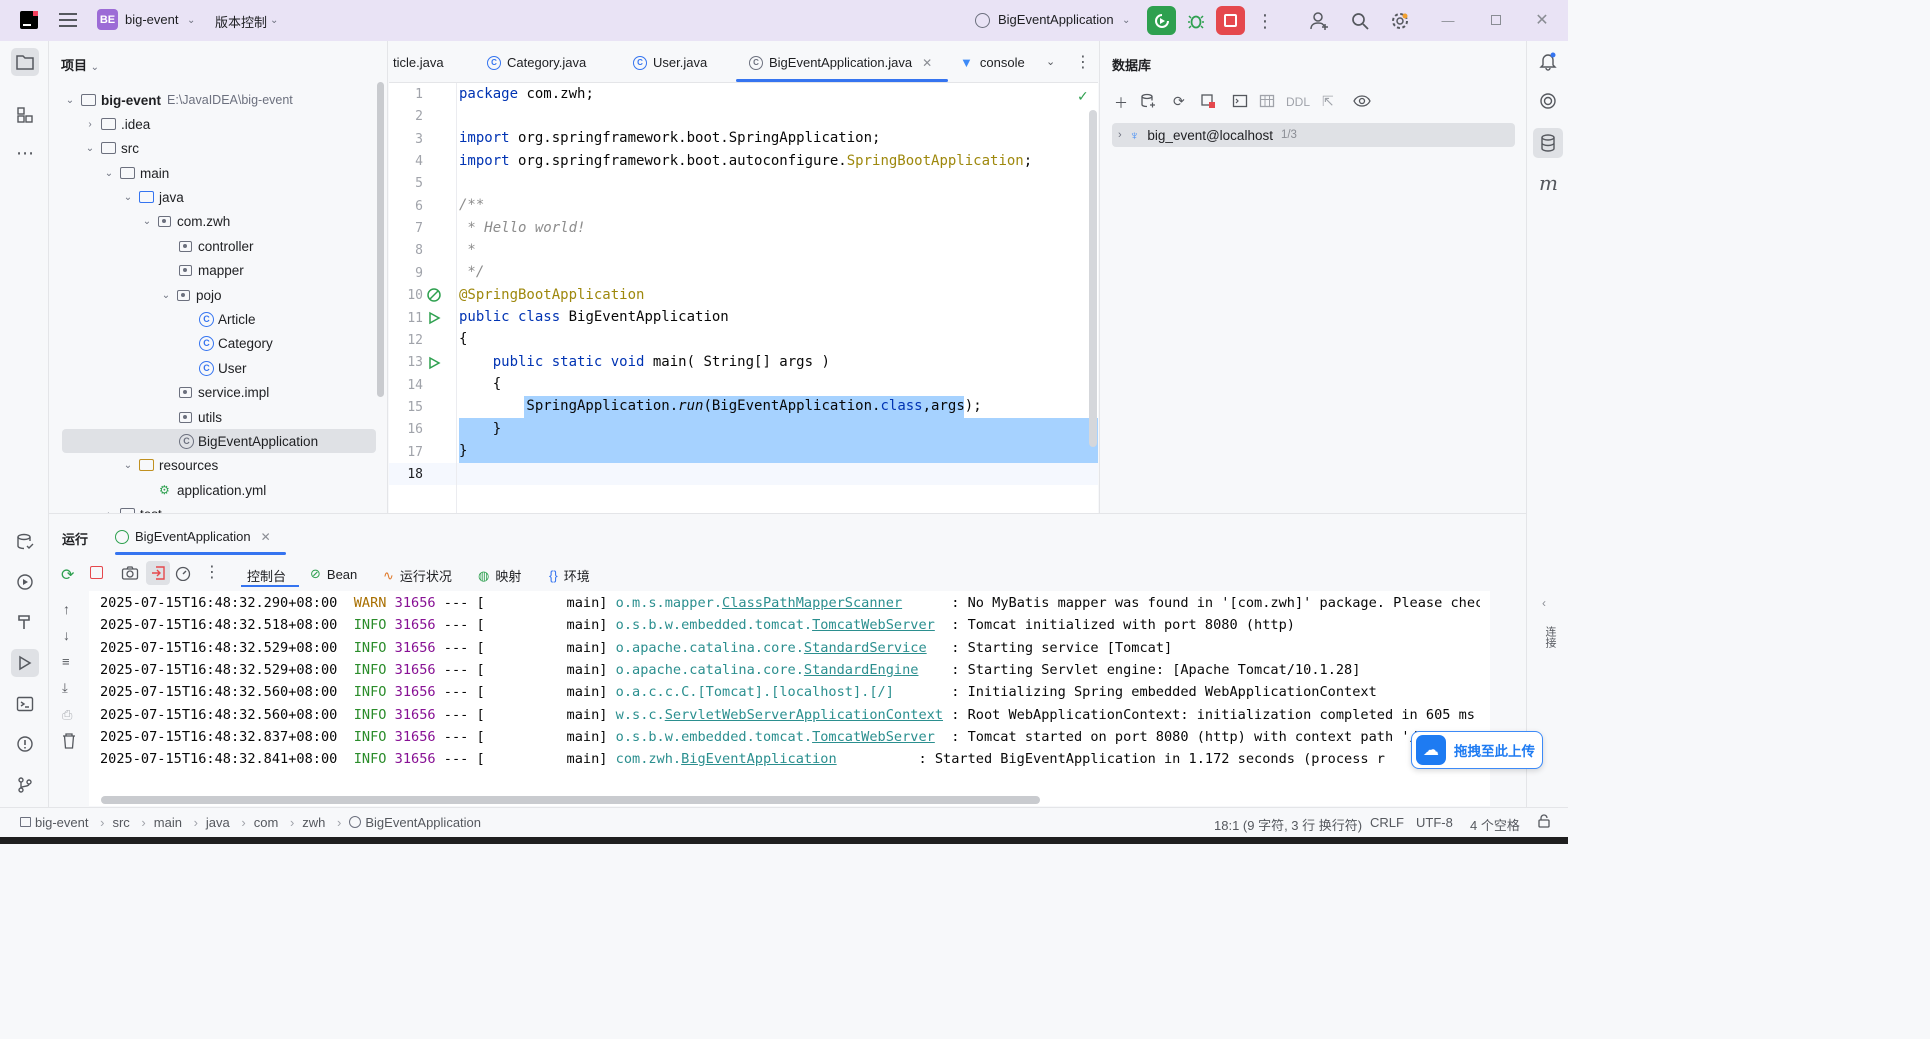 Image resolution: width=1930 pixels, height=1039 pixels. What do you see at coordinates (69, 742) in the screenshot?
I see `trash-clear-icon` at bounding box center [69, 742].